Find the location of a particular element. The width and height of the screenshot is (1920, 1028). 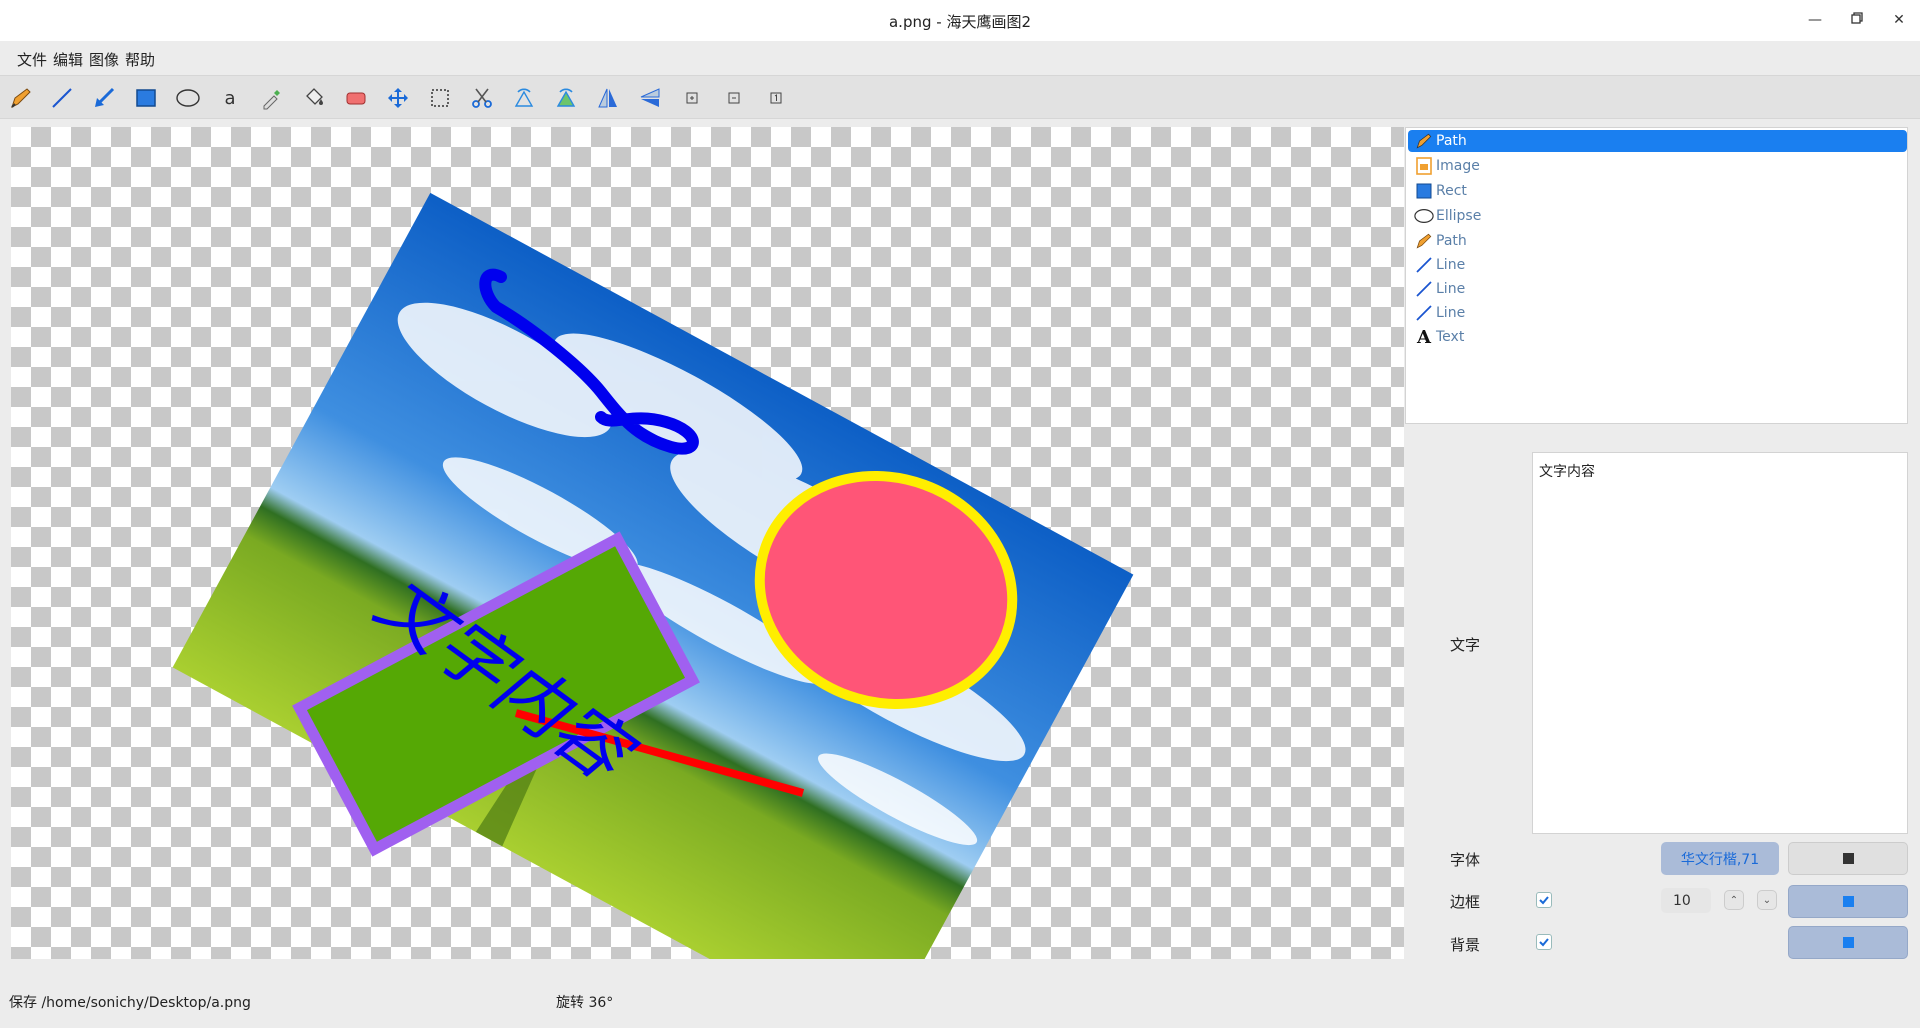

rotate-left-icon is located at coordinates (524, 98).